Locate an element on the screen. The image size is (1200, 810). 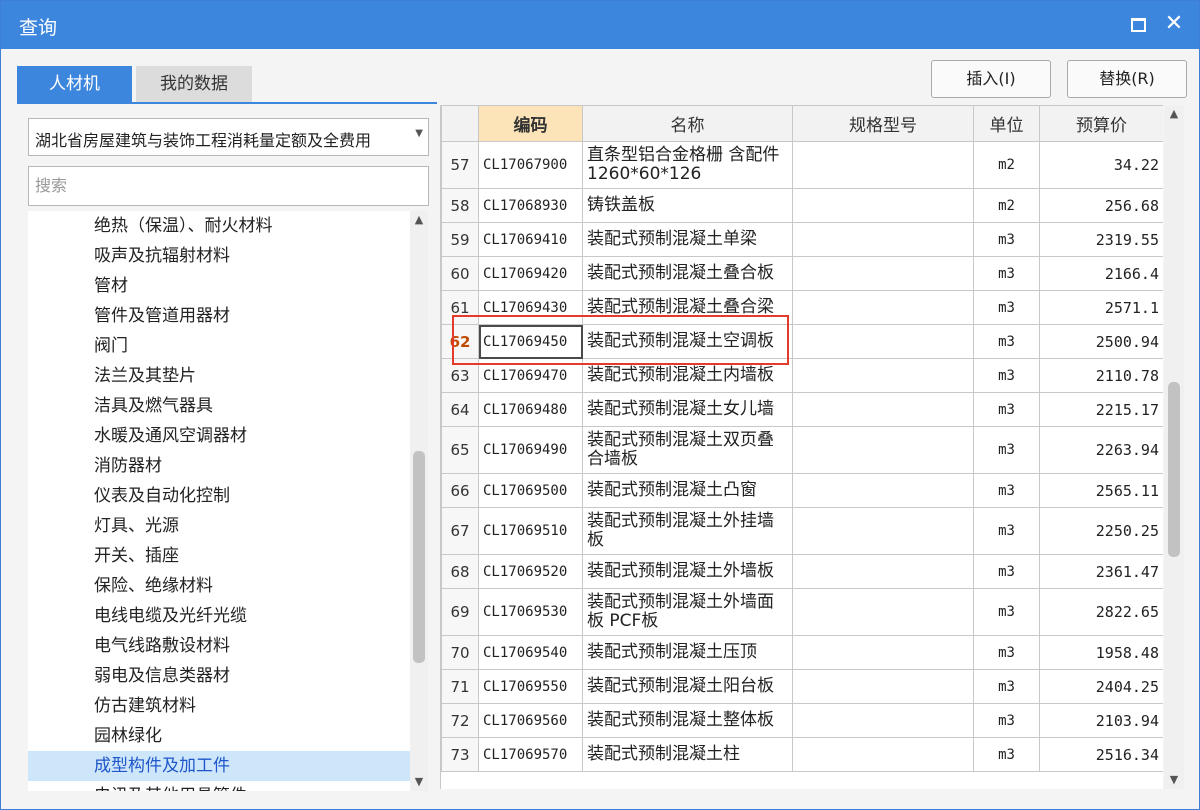
row-number: 60 is located at coordinates (460, 273).